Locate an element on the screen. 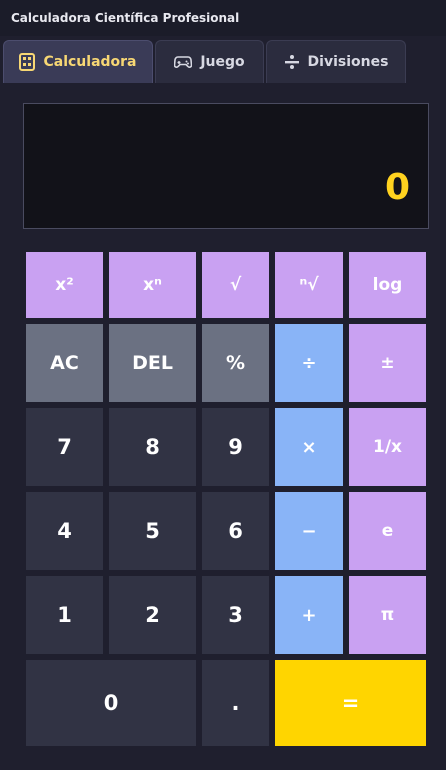 Image resolution: width=446 pixels, height=770 pixels. plus-minus-button: ± is located at coordinates (387, 363).